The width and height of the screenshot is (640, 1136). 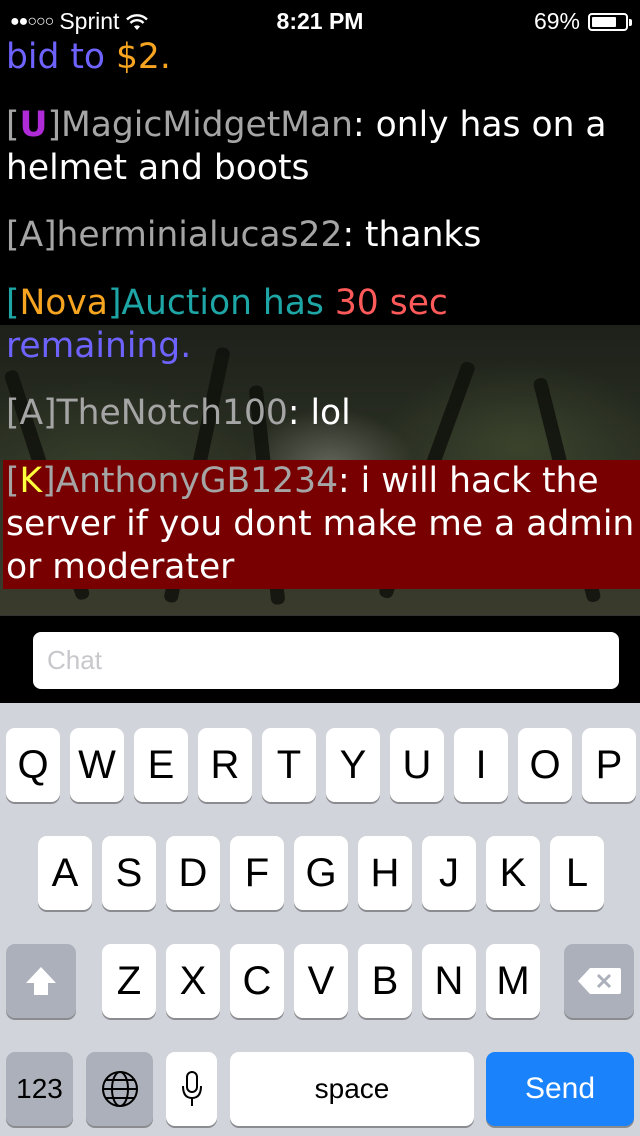 What do you see at coordinates (560, 1089) in the screenshot?
I see `send-button: Send` at bounding box center [560, 1089].